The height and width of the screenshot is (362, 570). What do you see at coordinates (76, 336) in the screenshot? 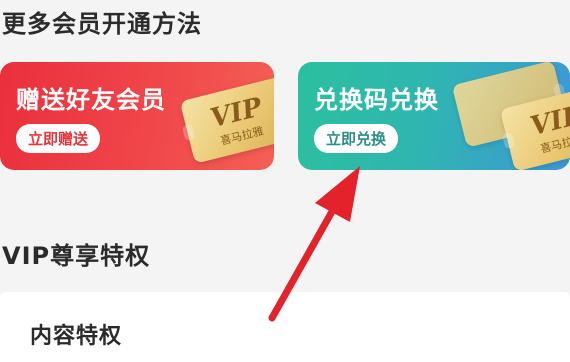
I see `content-privilege-title: 内容特权` at bounding box center [76, 336].